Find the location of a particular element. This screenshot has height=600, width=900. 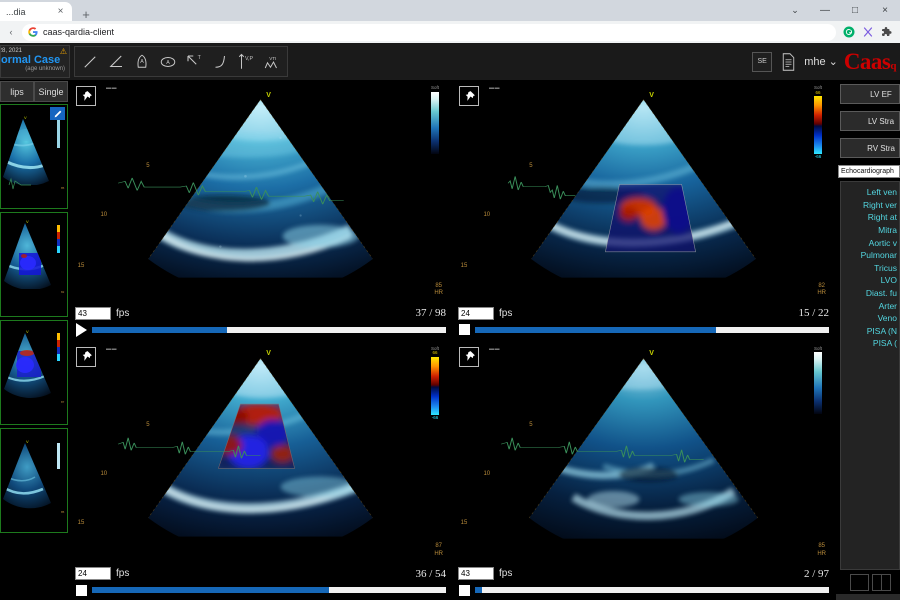

vti-trace-tool: VTI is located at coordinates (272, 62).